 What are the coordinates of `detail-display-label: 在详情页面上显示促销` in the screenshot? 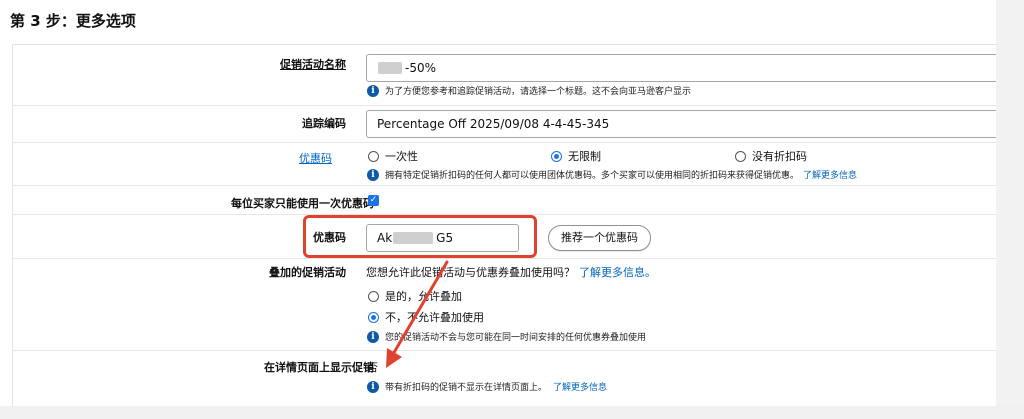 It's located at (319, 367).